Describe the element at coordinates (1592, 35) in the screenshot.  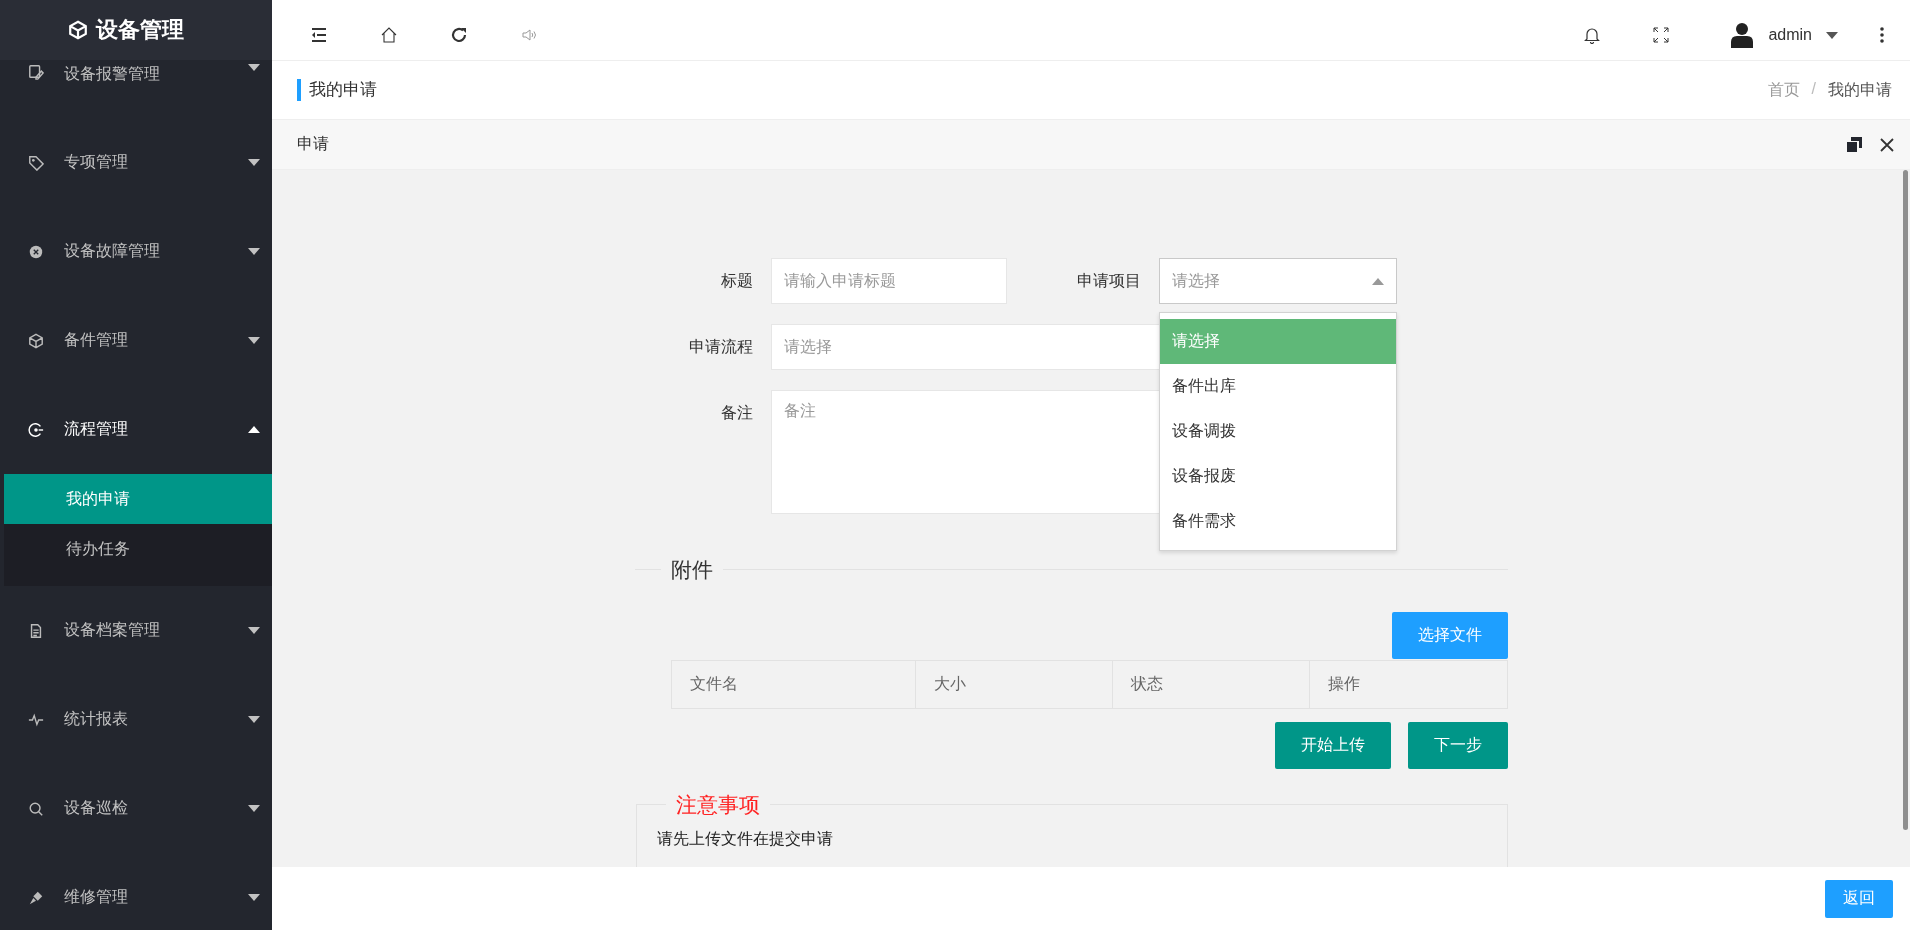
I see `bell-icon` at that location.